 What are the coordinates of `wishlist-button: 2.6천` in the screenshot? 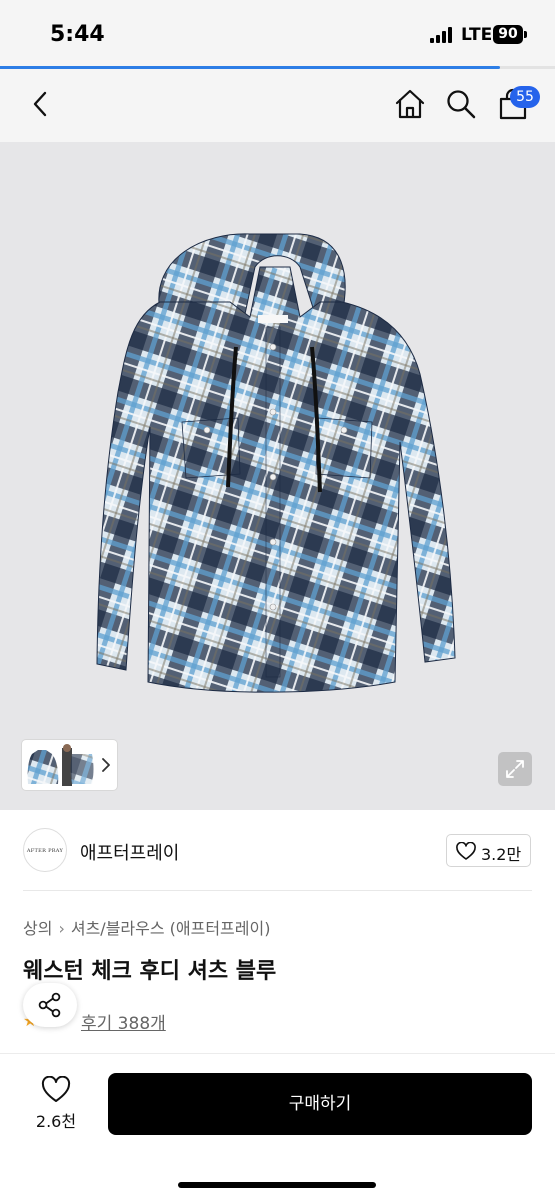 It's located at (56, 1104).